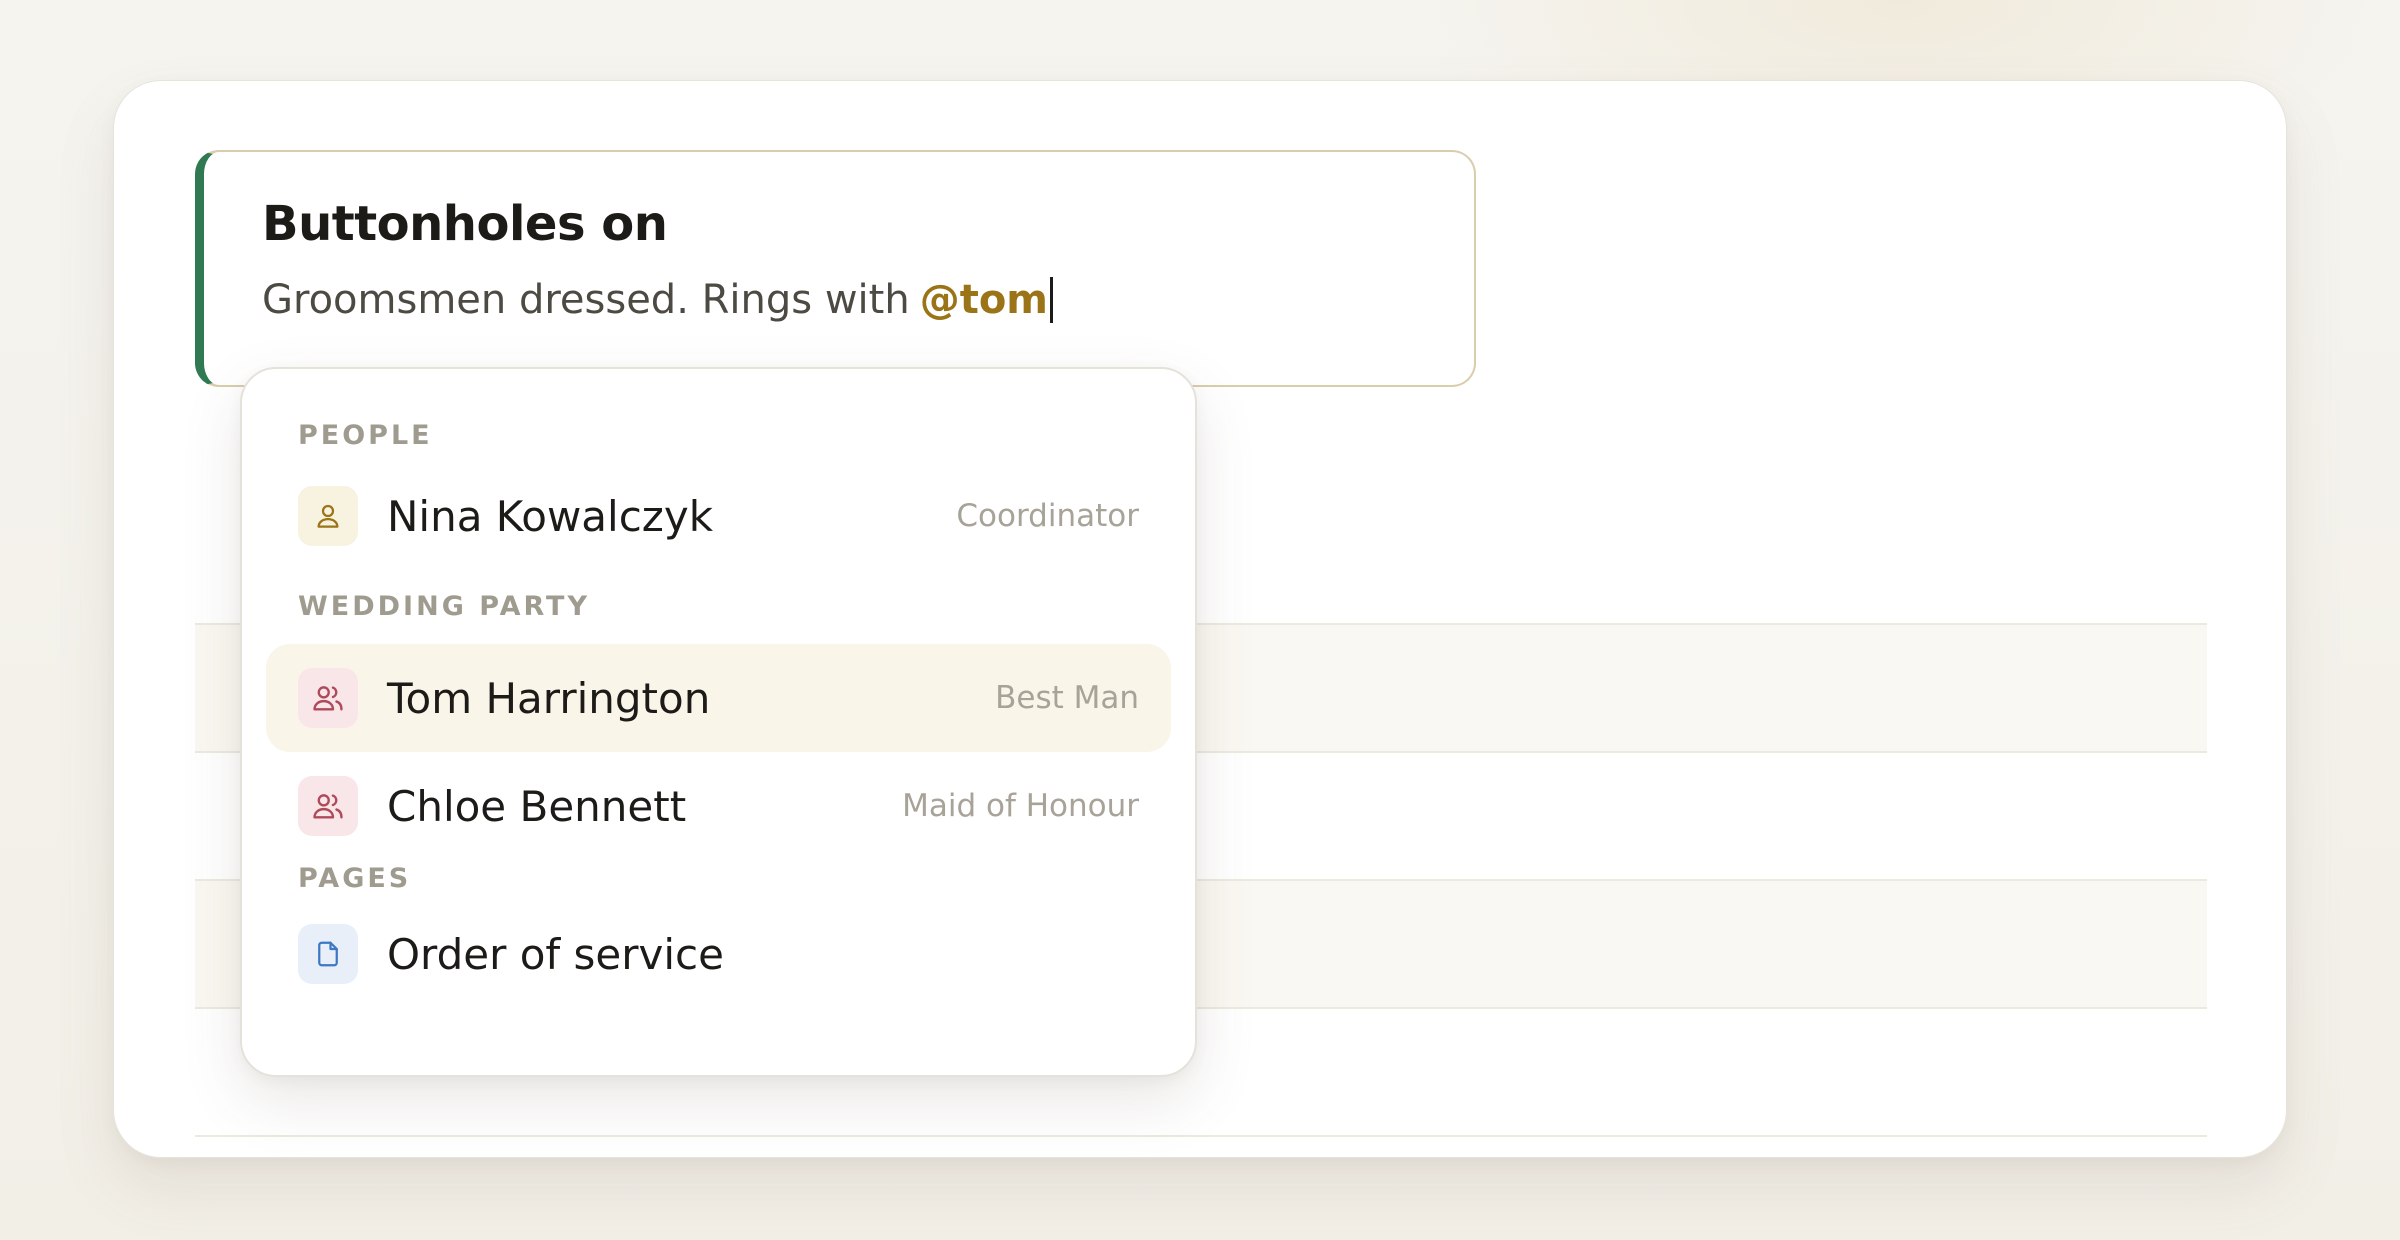 The width and height of the screenshot is (2400, 1240). I want to click on option-role: Coordinator, so click(1047, 516).